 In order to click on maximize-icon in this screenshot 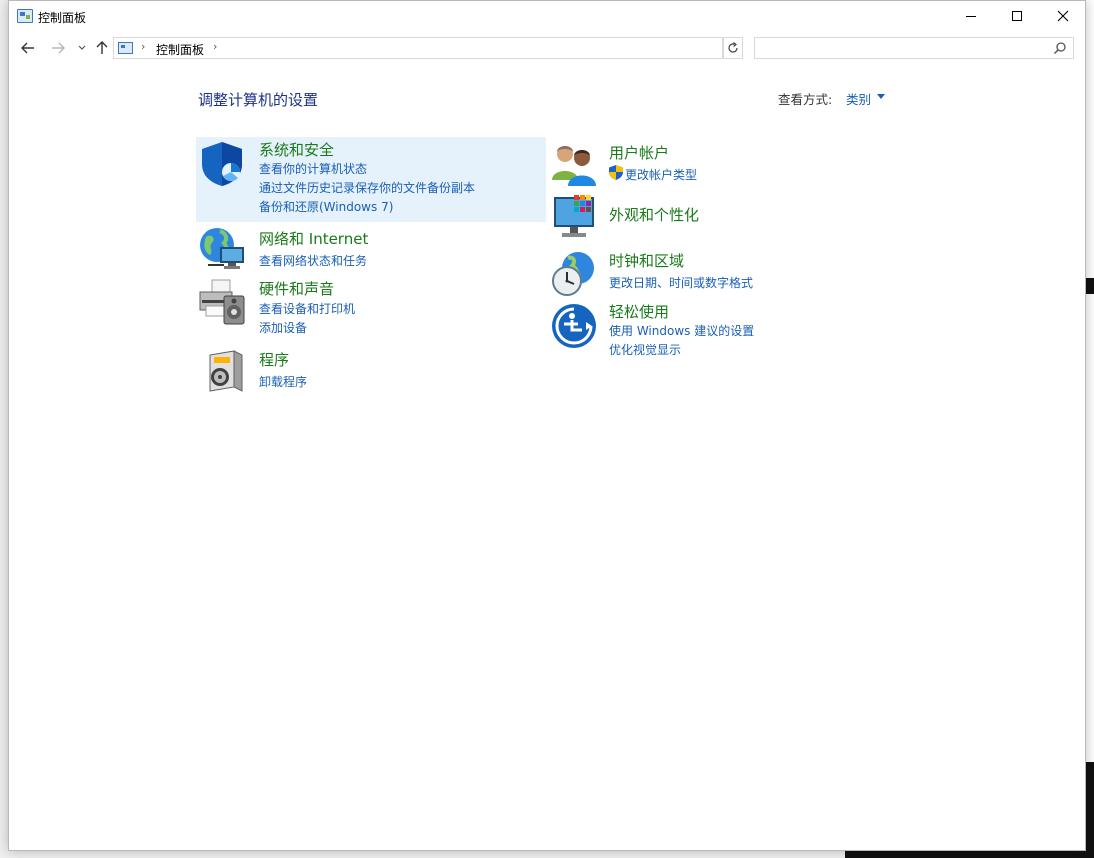, I will do `click(1017, 16)`.